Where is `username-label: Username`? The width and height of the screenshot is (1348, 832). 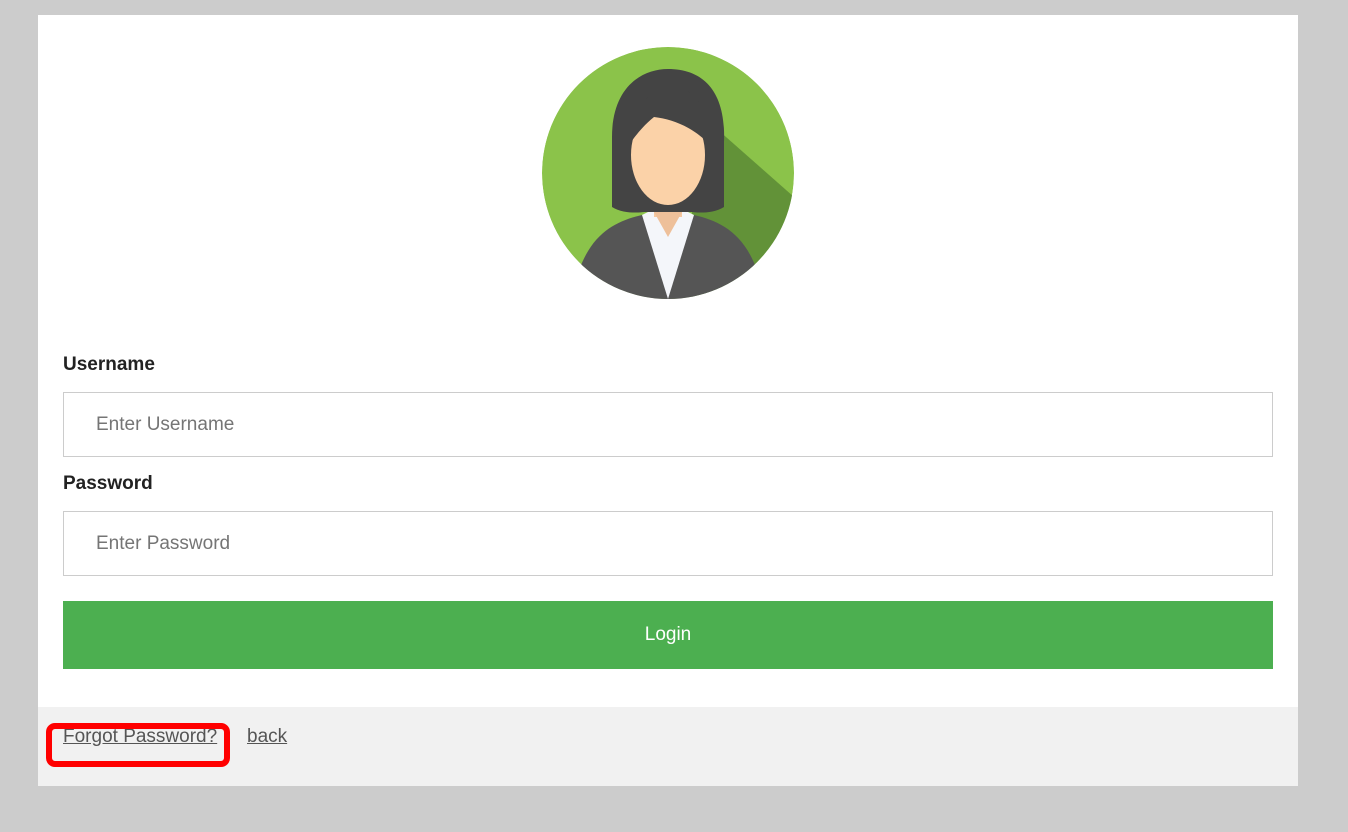 username-label: Username is located at coordinates (109, 364).